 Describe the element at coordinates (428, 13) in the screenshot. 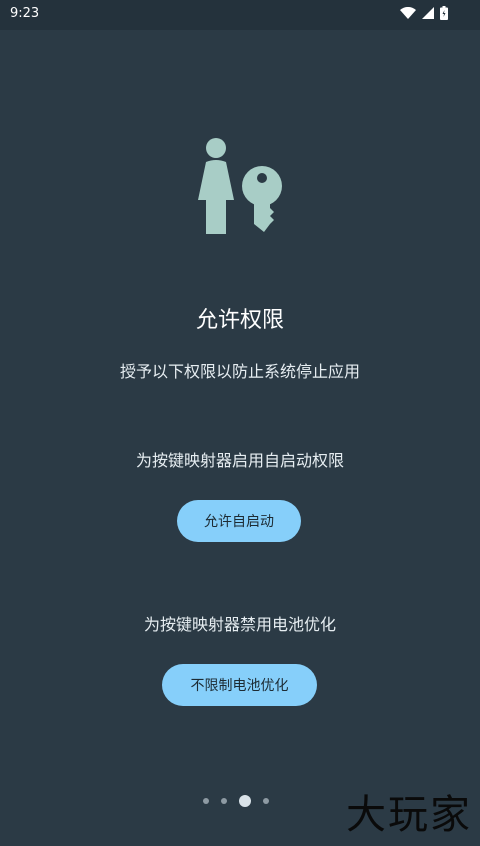

I see `cellular-signal-icon` at that location.